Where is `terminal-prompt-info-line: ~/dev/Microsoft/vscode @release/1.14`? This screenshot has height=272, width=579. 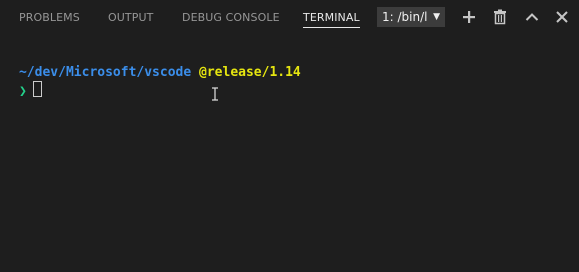
terminal-prompt-info-line: ~/dev/Microsoft/vscode @release/1.14 is located at coordinates (160, 72).